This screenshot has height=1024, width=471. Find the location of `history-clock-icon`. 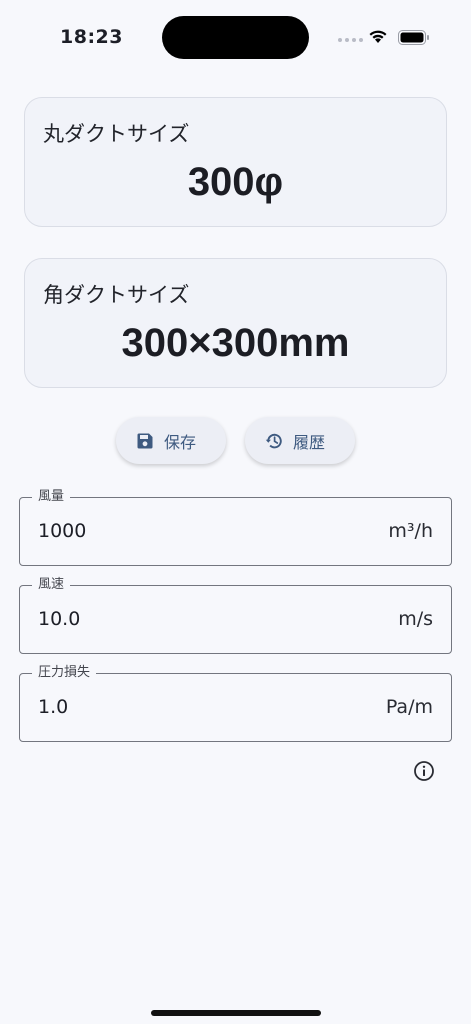

history-clock-icon is located at coordinates (273, 440).